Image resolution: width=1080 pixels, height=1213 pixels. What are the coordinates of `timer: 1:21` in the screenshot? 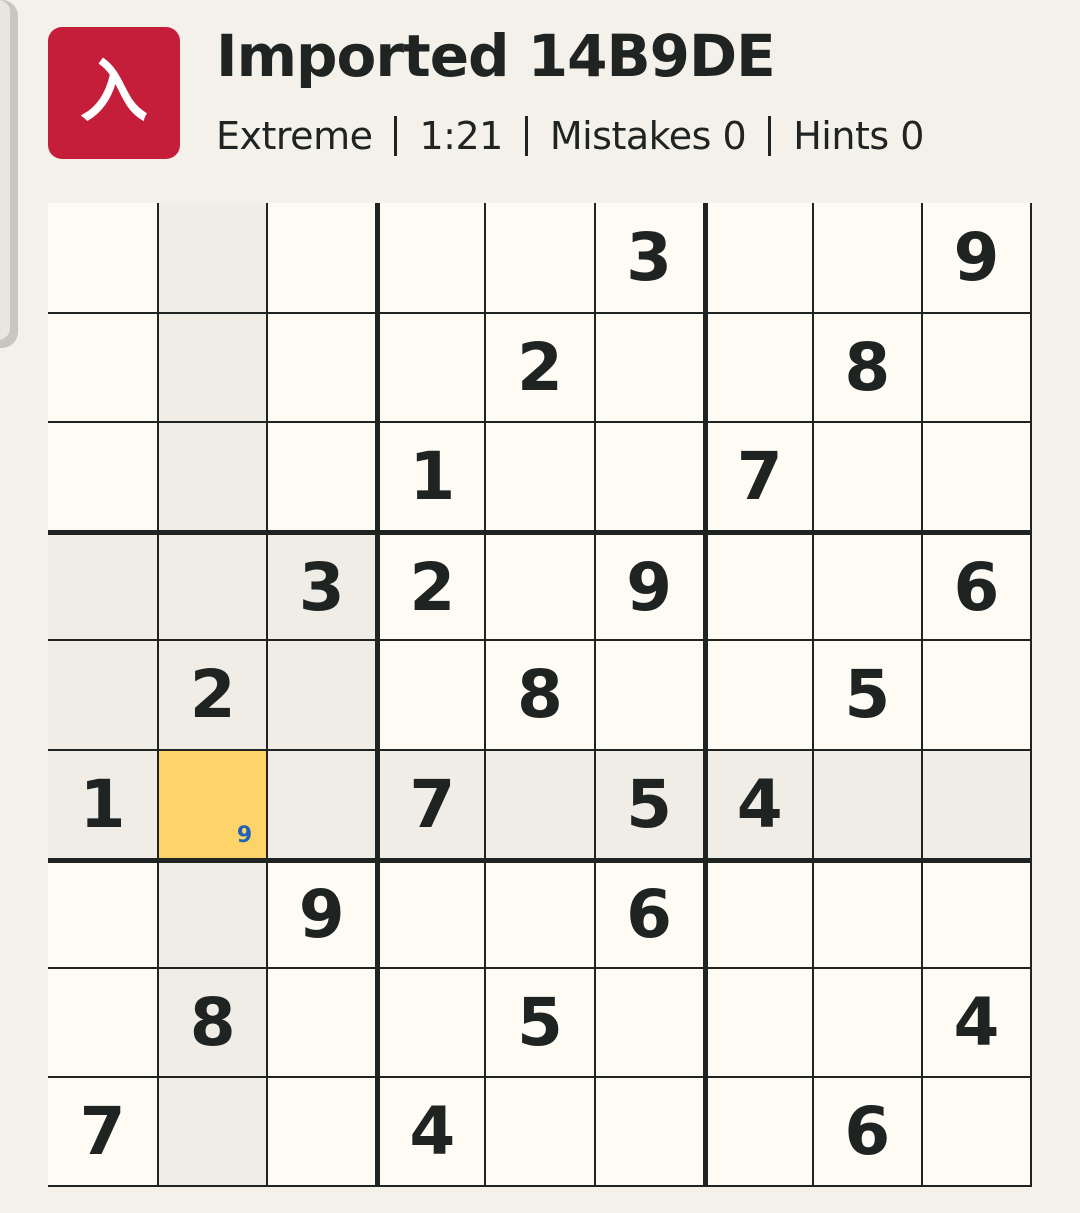 It's located at (461, 136).